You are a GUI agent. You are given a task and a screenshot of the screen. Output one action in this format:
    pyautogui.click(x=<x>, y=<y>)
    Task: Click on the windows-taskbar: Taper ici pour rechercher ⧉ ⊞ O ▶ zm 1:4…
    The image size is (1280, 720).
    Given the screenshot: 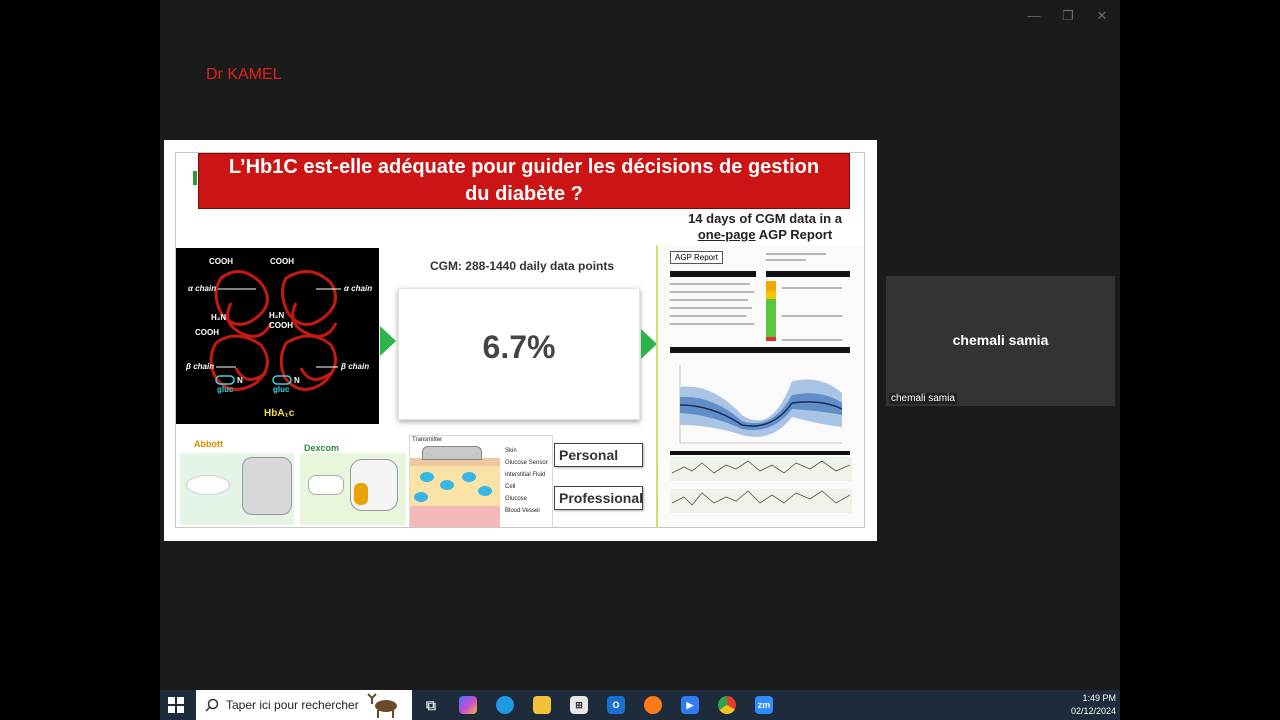 What is the action you would take?
    pyautogui.click(x=640, y=705)
    